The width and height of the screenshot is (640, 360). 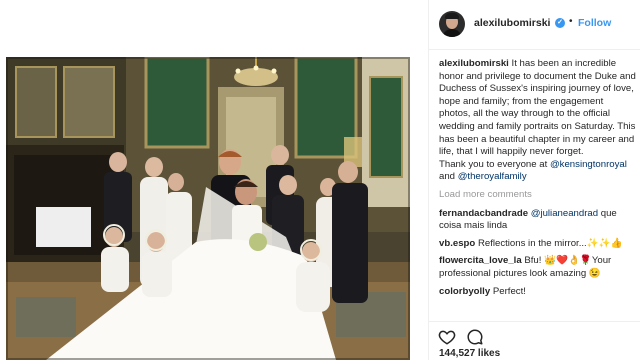 What do you see at coordinates (512, 23) in the screenshot?
I see `header-username: alexilubomirski` at bounding box center [512, 23].